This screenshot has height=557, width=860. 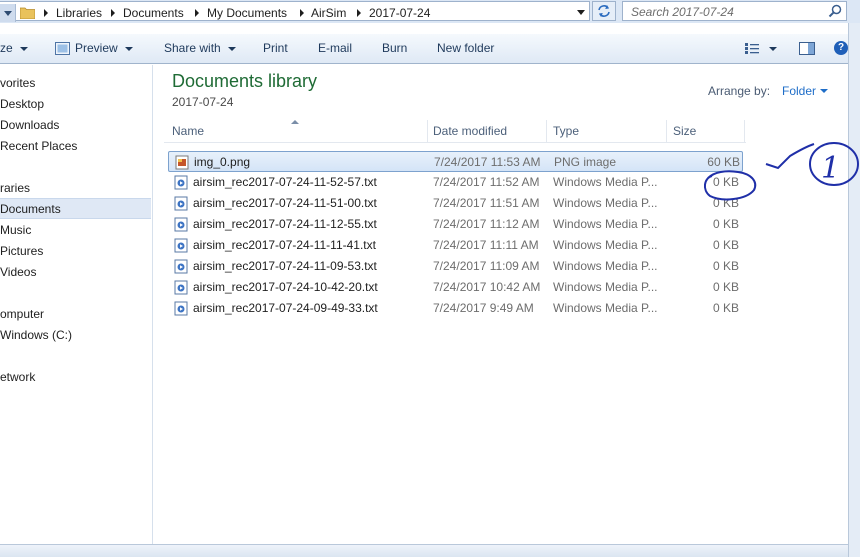 I want to click on refresh-button, so click(x=604, y=11).